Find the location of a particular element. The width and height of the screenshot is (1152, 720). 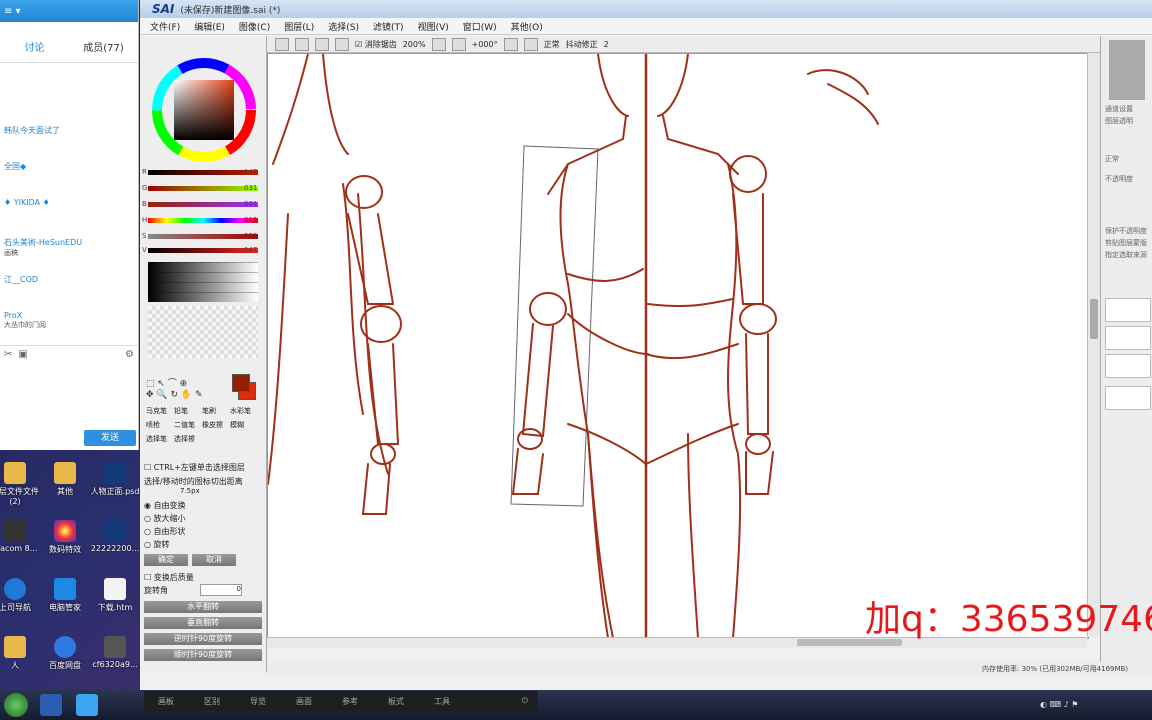

member-item: ♦ YIKIDA ♦ is located at coordinates (27, 202).